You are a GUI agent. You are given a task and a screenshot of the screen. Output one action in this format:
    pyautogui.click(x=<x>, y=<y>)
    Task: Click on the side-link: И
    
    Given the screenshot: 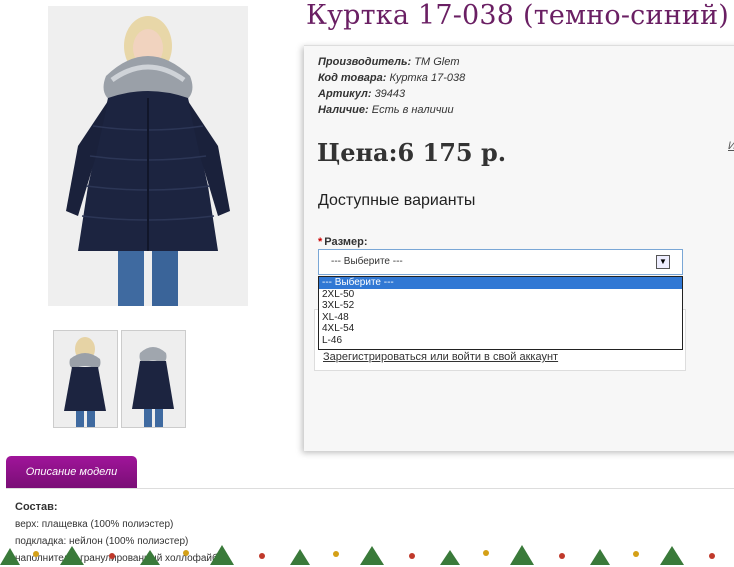 What is the action you would take?
    pyautogui.click(x=731, y=146)
    